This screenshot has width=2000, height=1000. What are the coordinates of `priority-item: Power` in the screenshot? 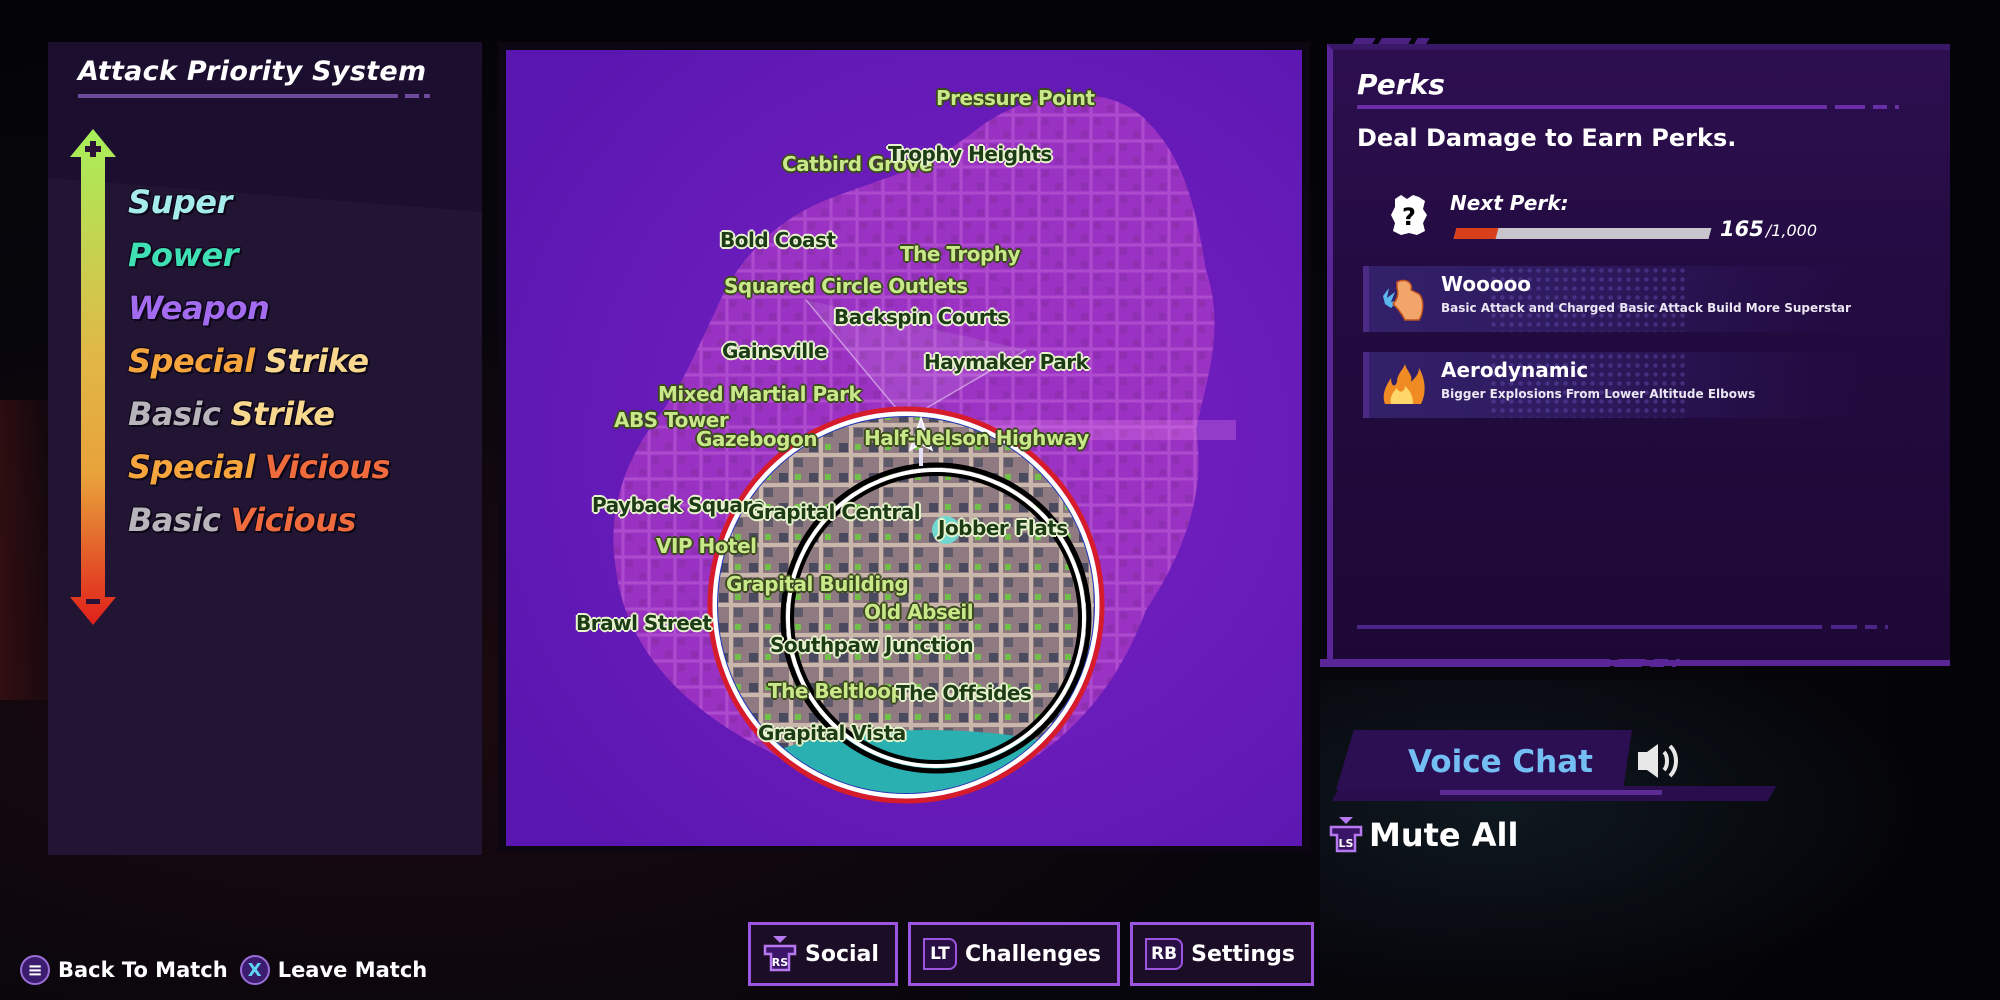 It's located at (259, 255).